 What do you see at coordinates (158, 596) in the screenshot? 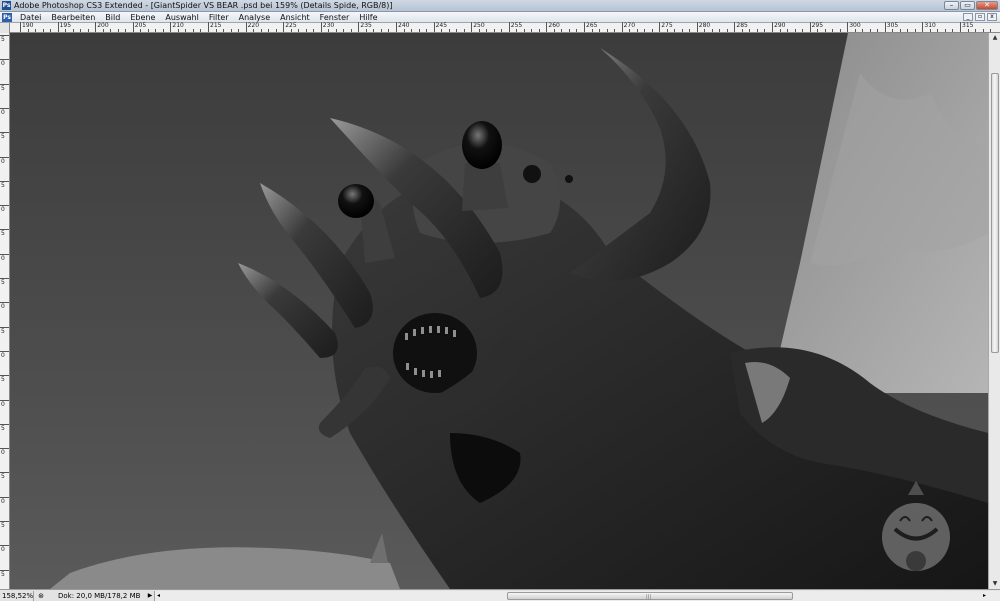
I see `scroll-left-arrow-icon: ◂` at bounding box center [158, 596].